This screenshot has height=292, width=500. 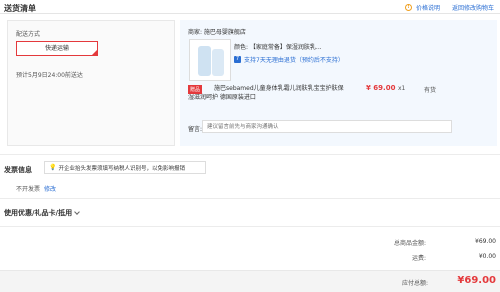 I want to click on selected-corner-icon, so click(x=94, y=52).